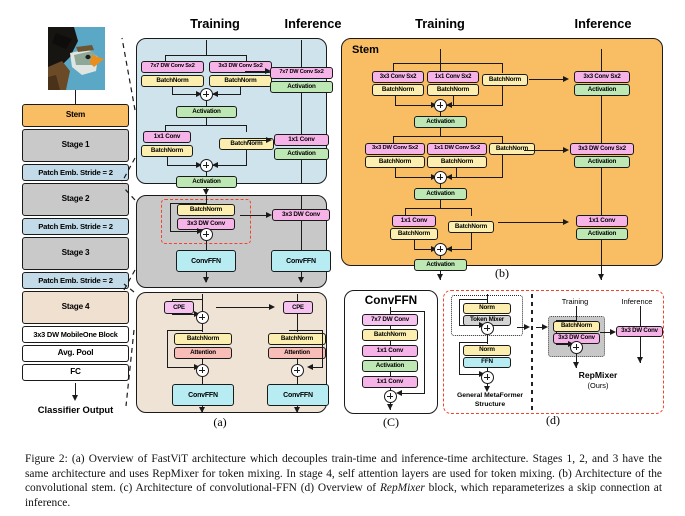 The height and width of the screenshot is (516, 685). What do you see at coordinates (167, 137) in the screenshot?
I see `a-train-1x1conv: 1x1 Conv` at bounding box center [167, 137].